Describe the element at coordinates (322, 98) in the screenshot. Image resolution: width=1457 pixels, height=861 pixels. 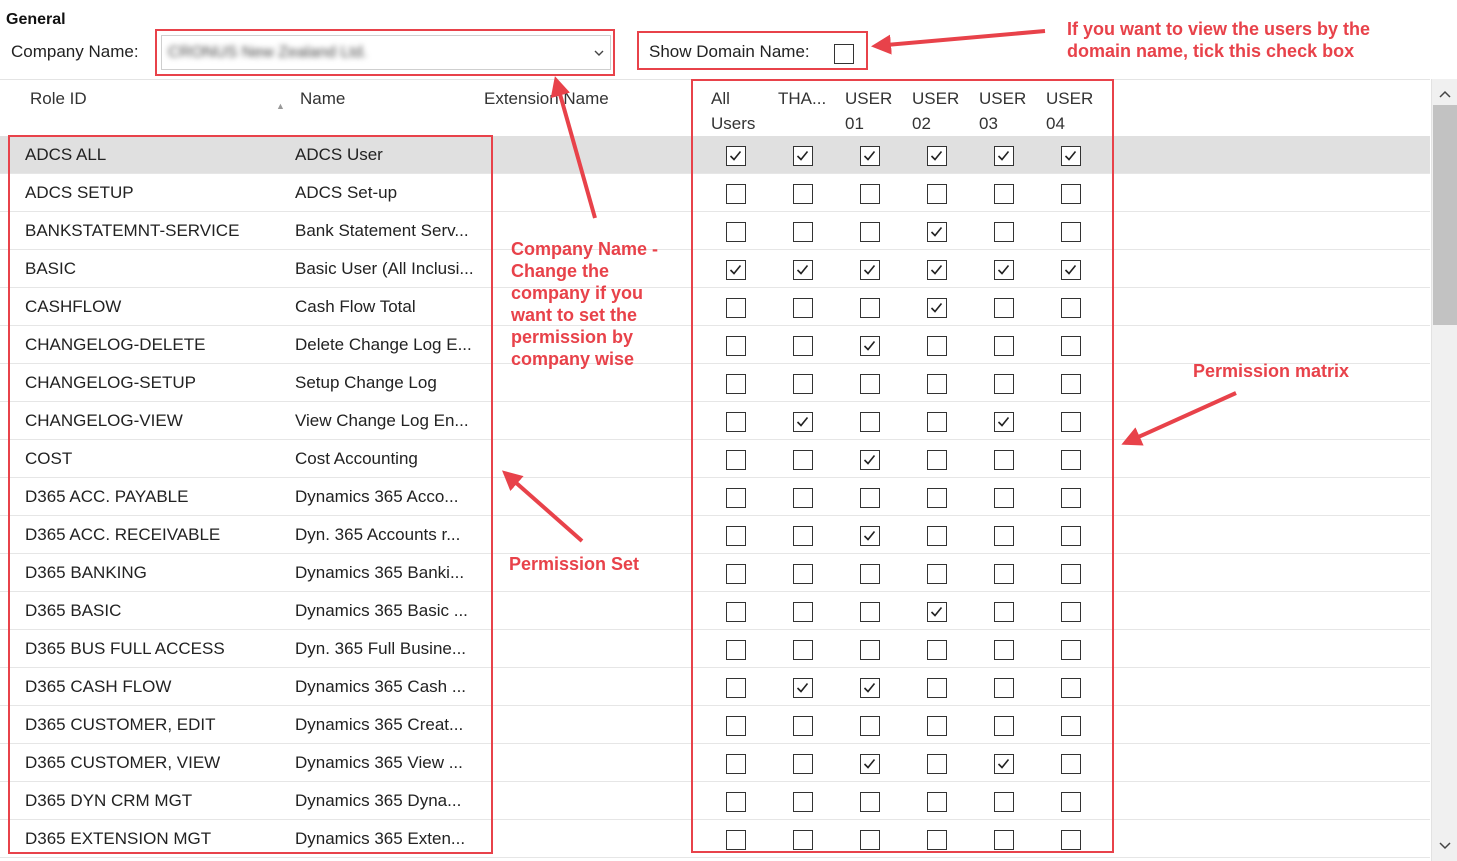
I see `column-header-name: Name` at that location.